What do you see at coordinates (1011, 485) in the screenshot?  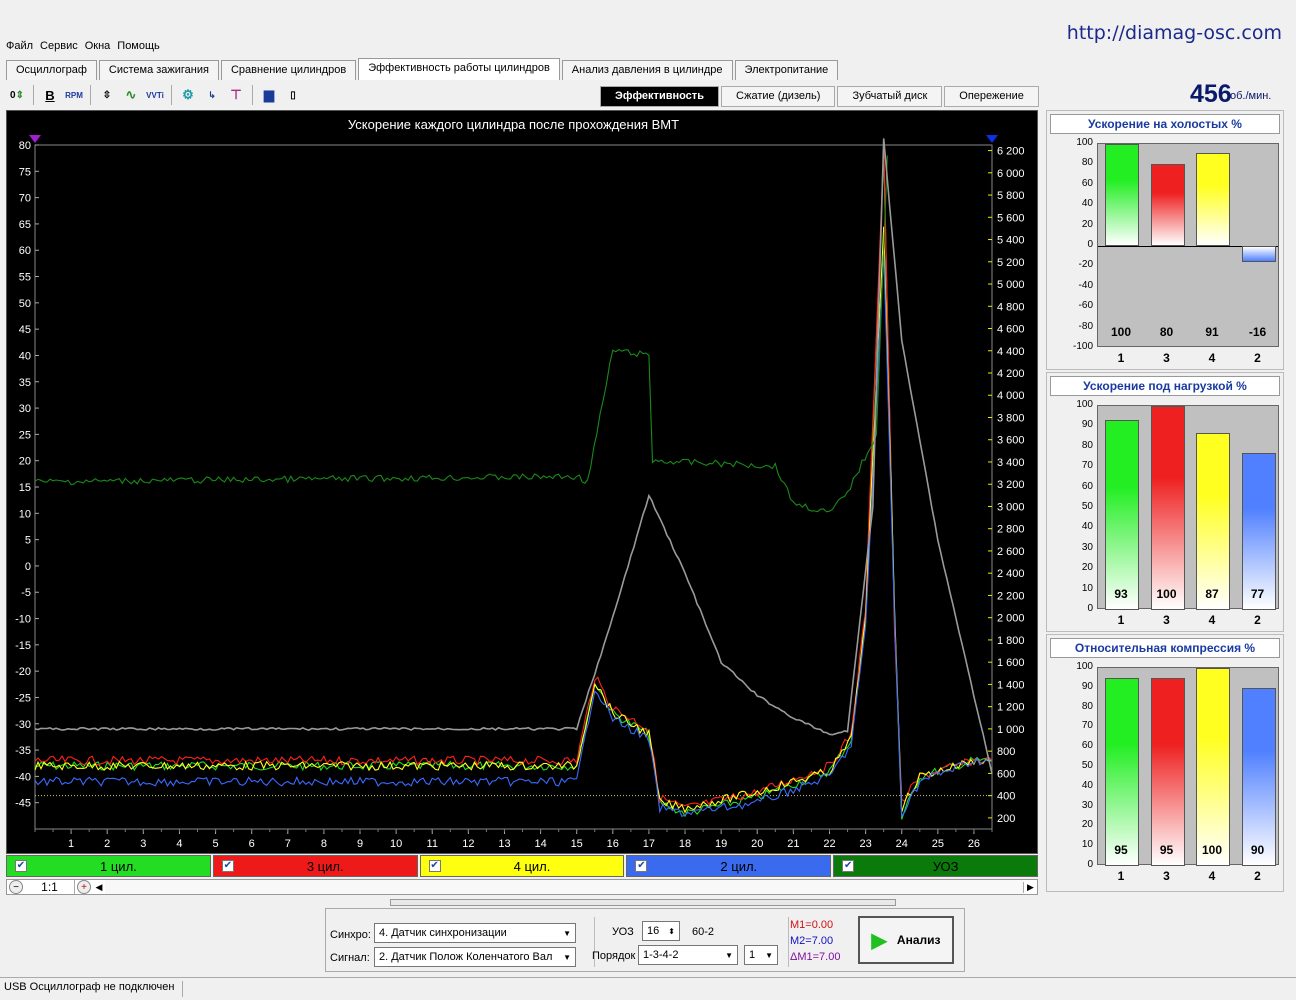 I see `y-right-tick-label: 3 200` at bounding box center [1011, 485].